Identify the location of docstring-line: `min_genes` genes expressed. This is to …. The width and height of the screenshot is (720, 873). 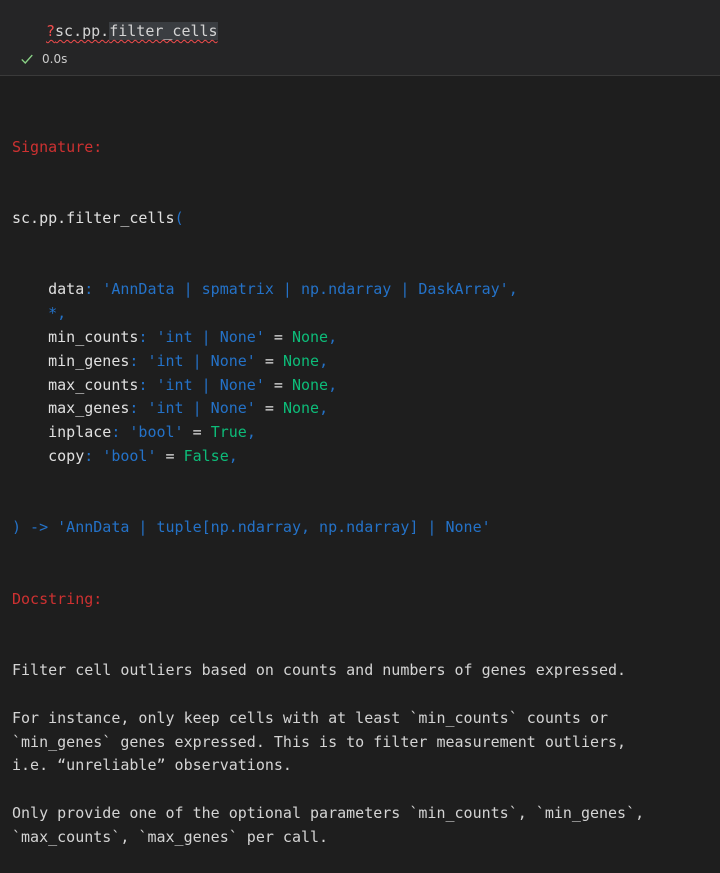
(319, 741).